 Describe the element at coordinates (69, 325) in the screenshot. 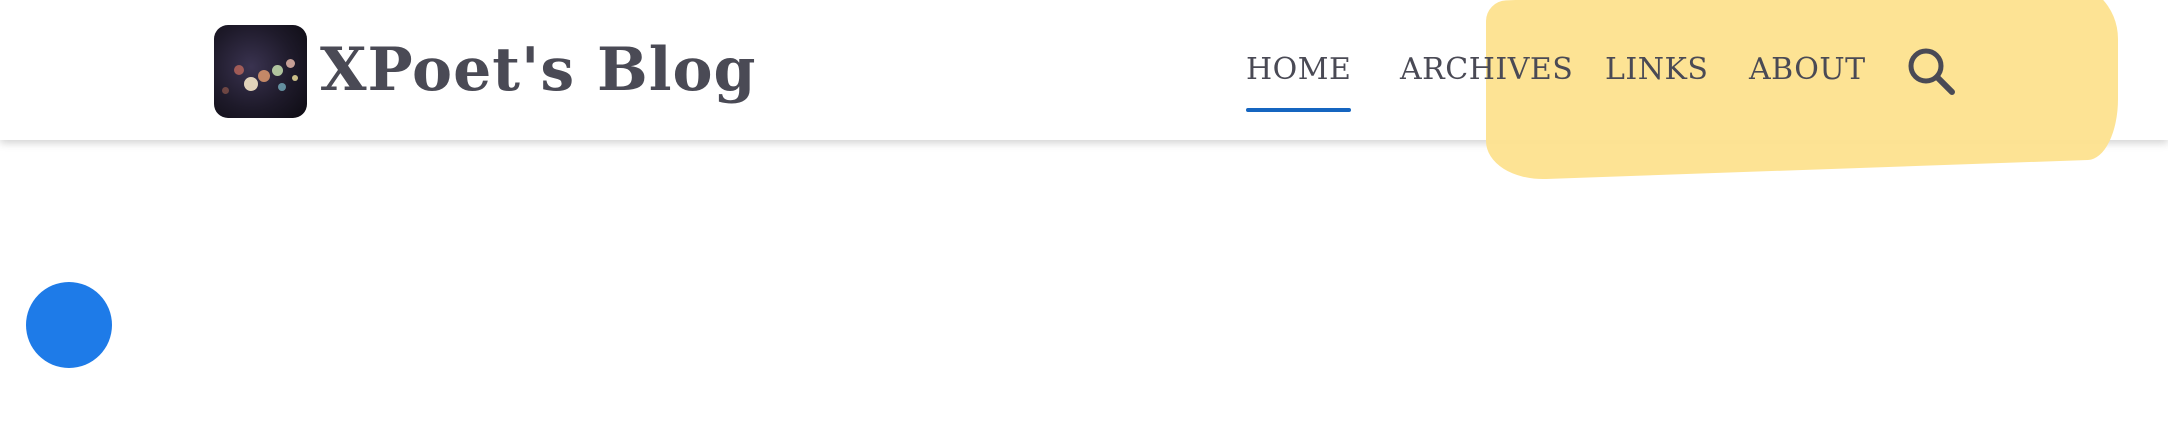

I see `floating-action-button` at that location.